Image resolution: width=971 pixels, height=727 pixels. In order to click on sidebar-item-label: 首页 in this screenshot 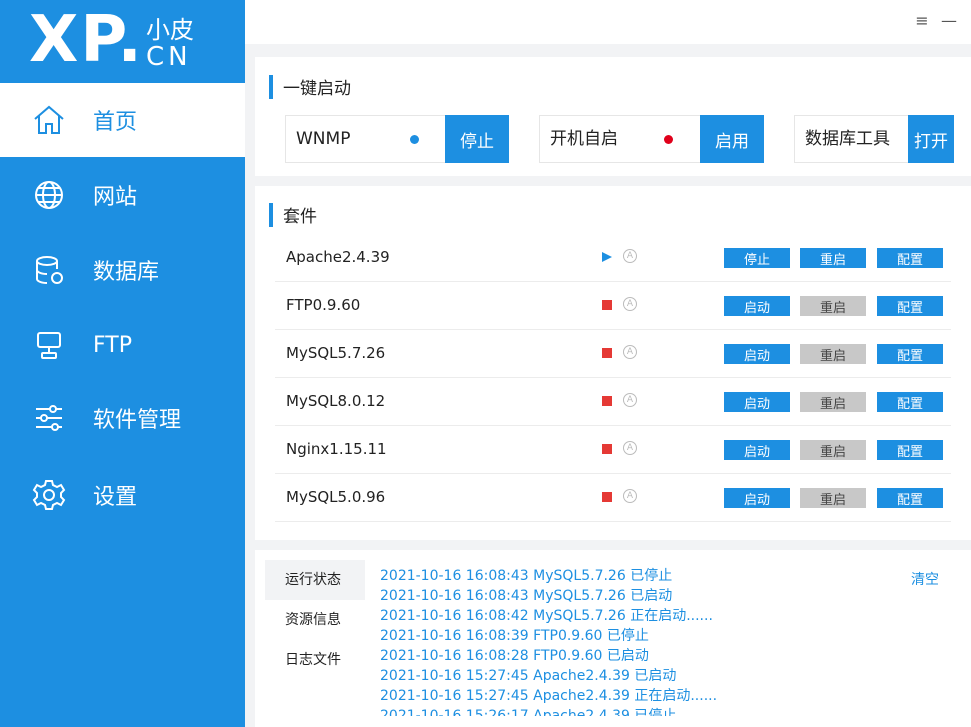, I will do `click(115, 122)`.